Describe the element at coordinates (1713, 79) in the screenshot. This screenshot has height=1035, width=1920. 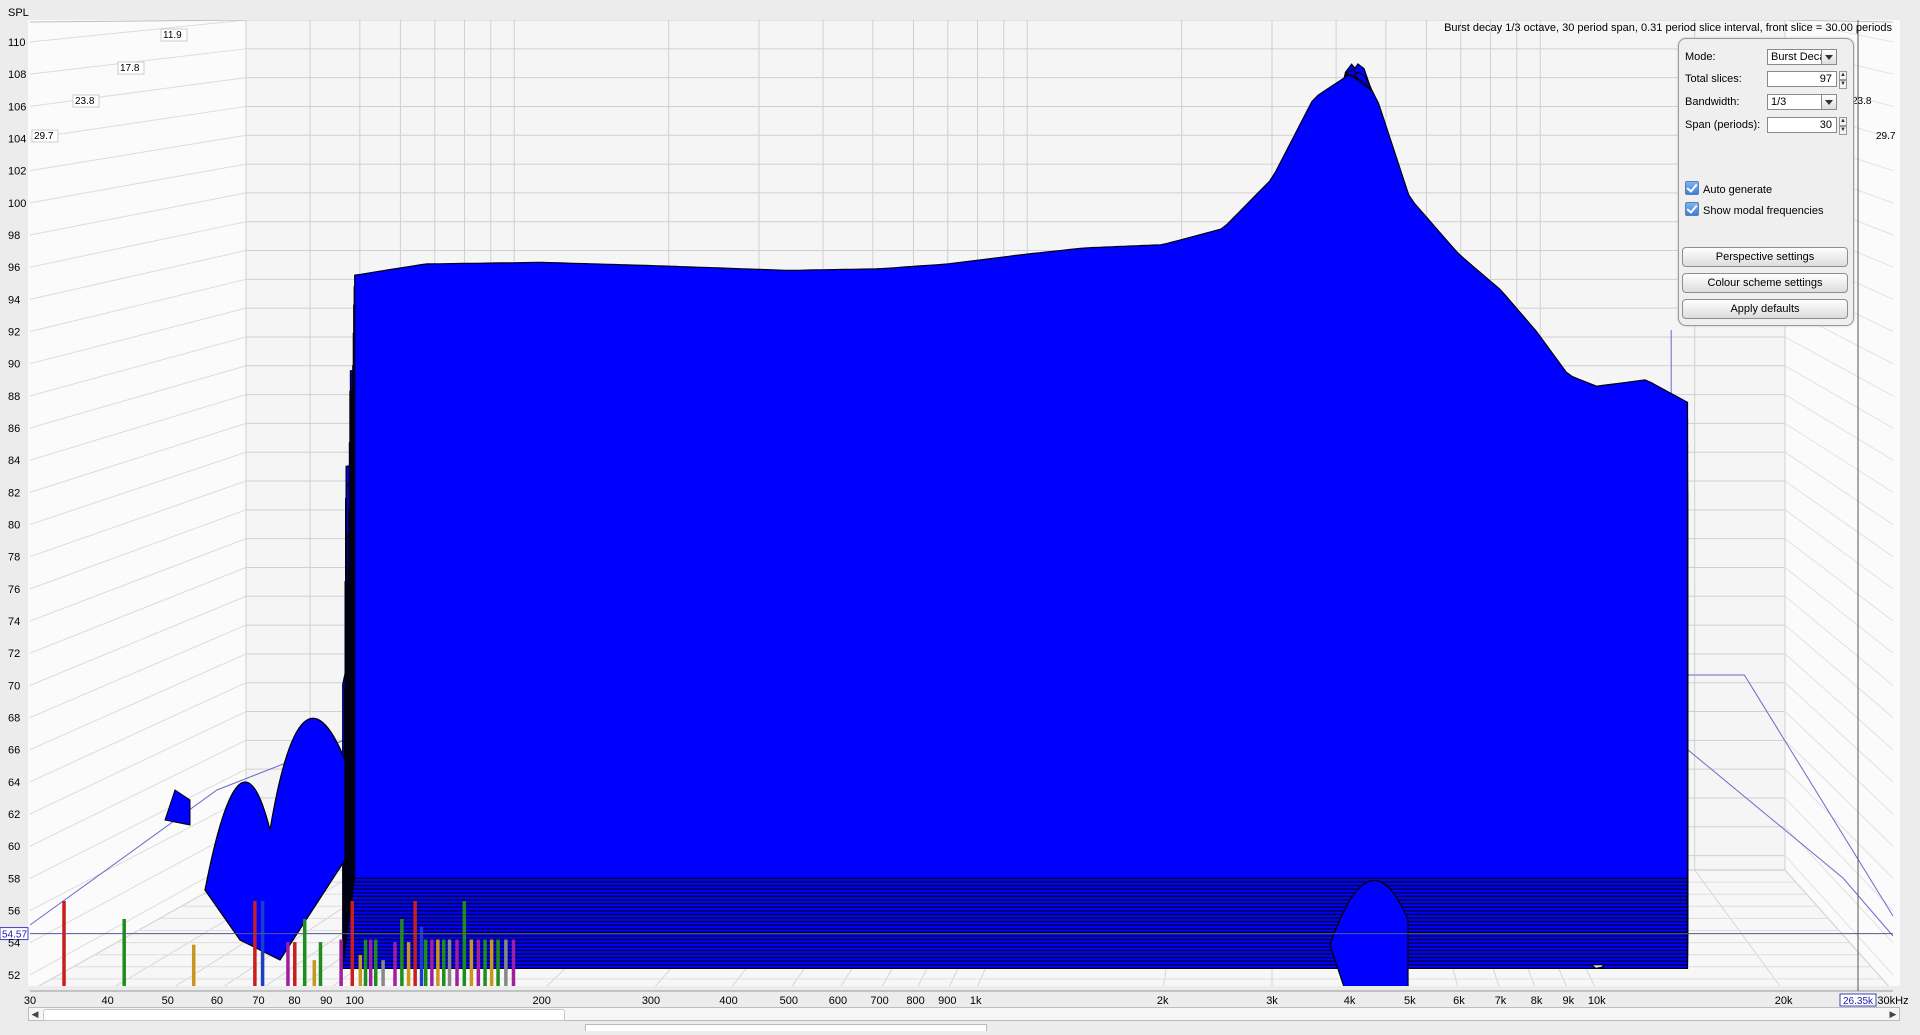
I see `slices-label: Total slices:` at that location.